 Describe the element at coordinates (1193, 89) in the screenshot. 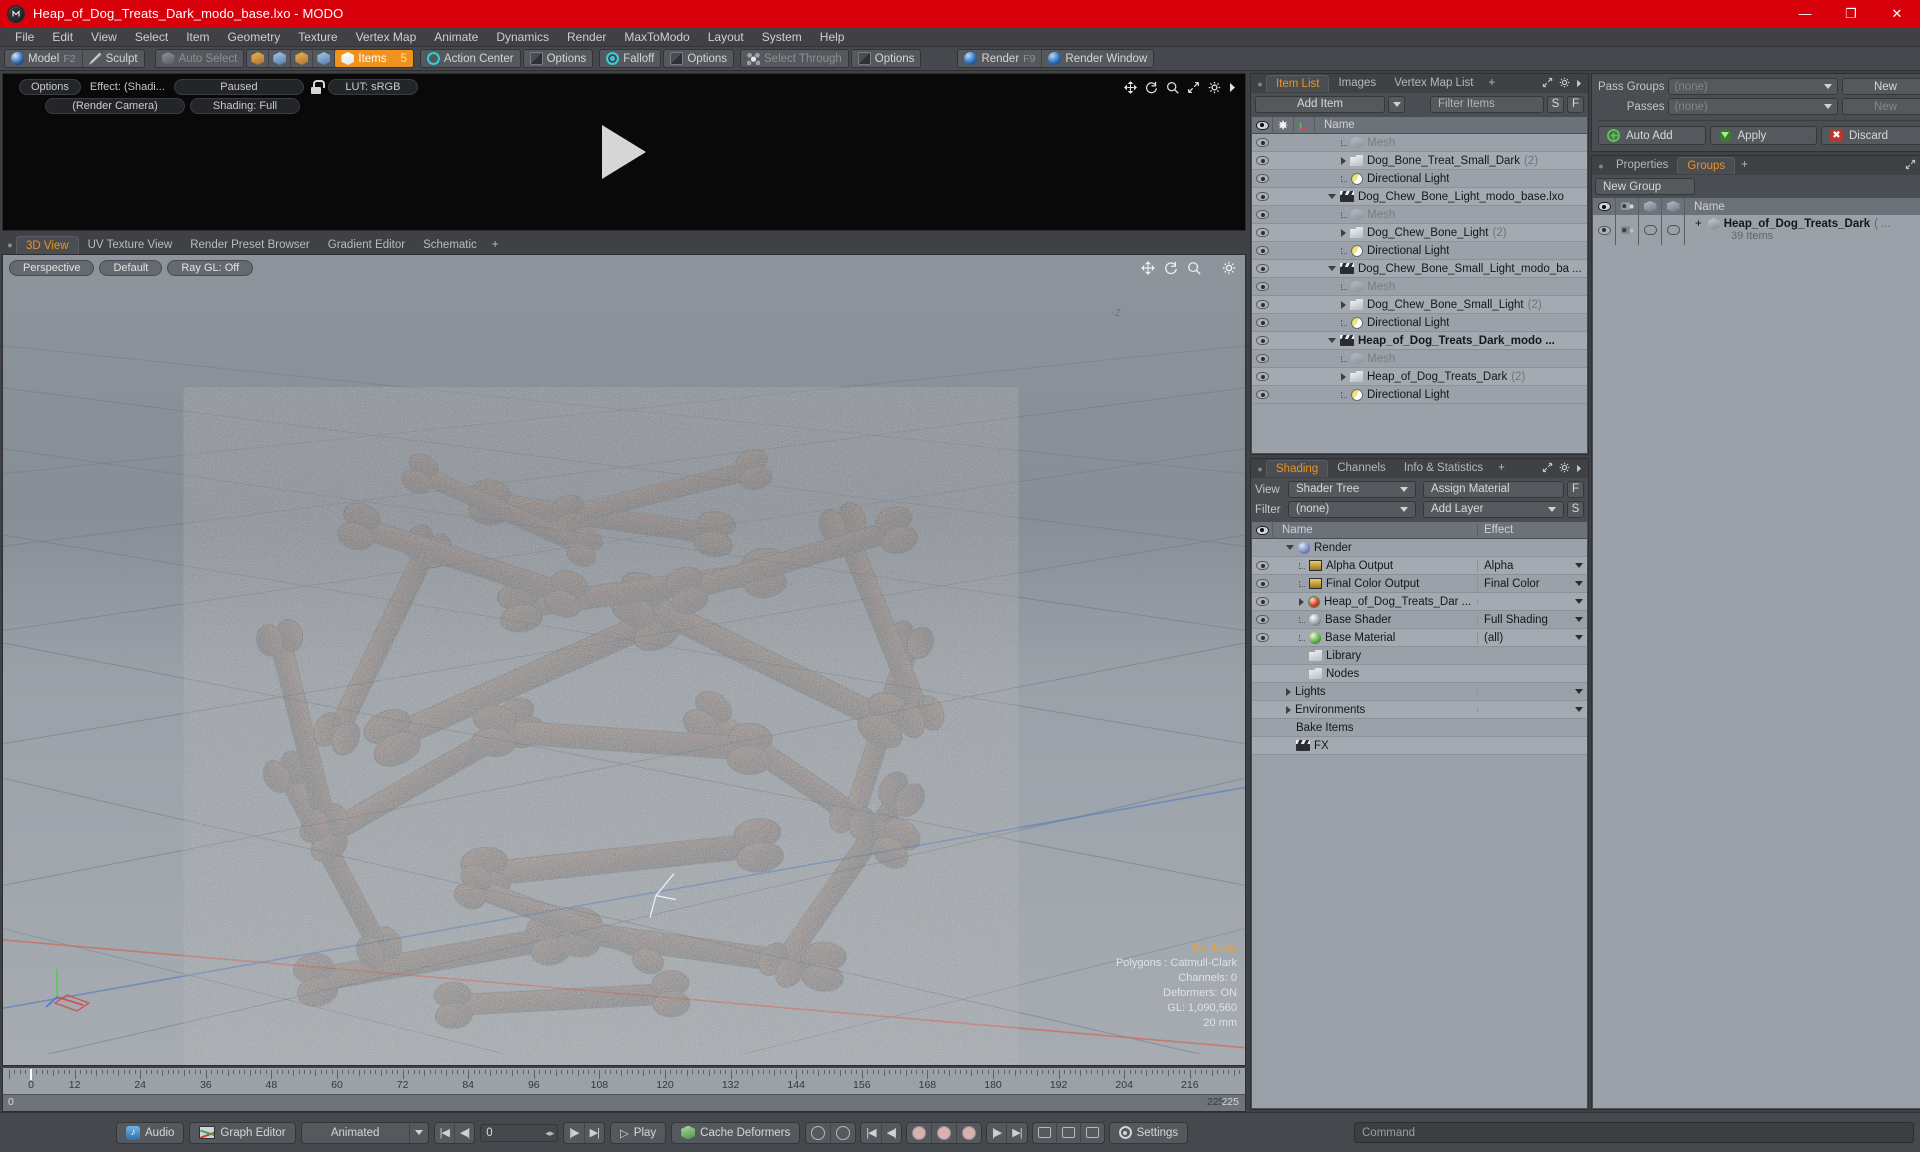

I see `fit-icon` at that location.